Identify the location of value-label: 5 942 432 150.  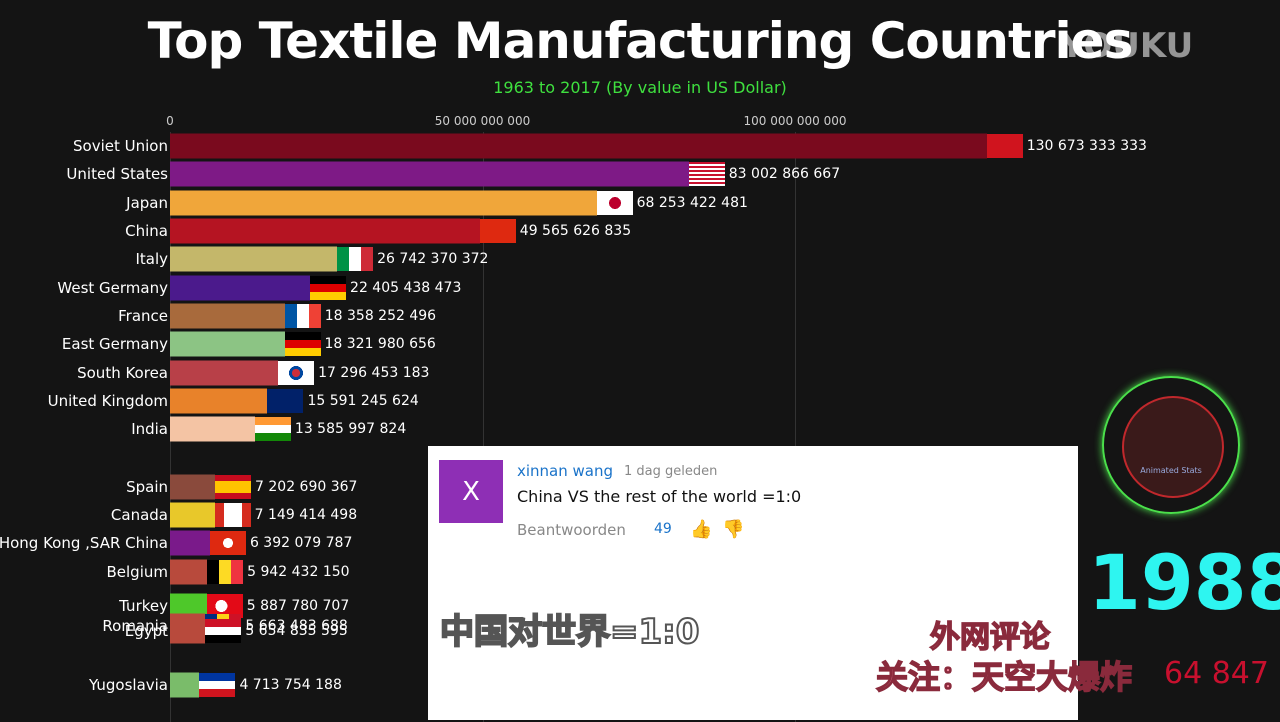
(298, 572).